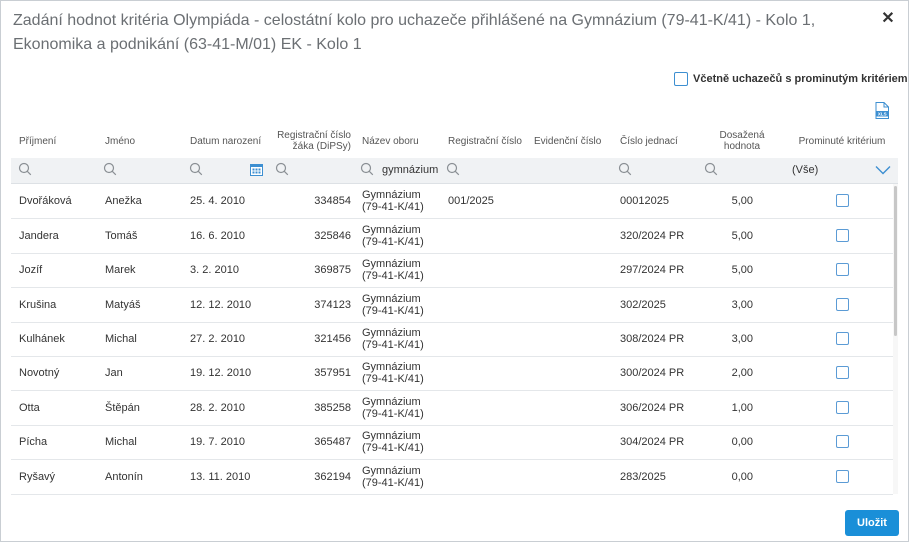  Describe the element at coordinates (574, 141) in the screenshot. I see `column-header-evid: Evidenční číslo` at that location.